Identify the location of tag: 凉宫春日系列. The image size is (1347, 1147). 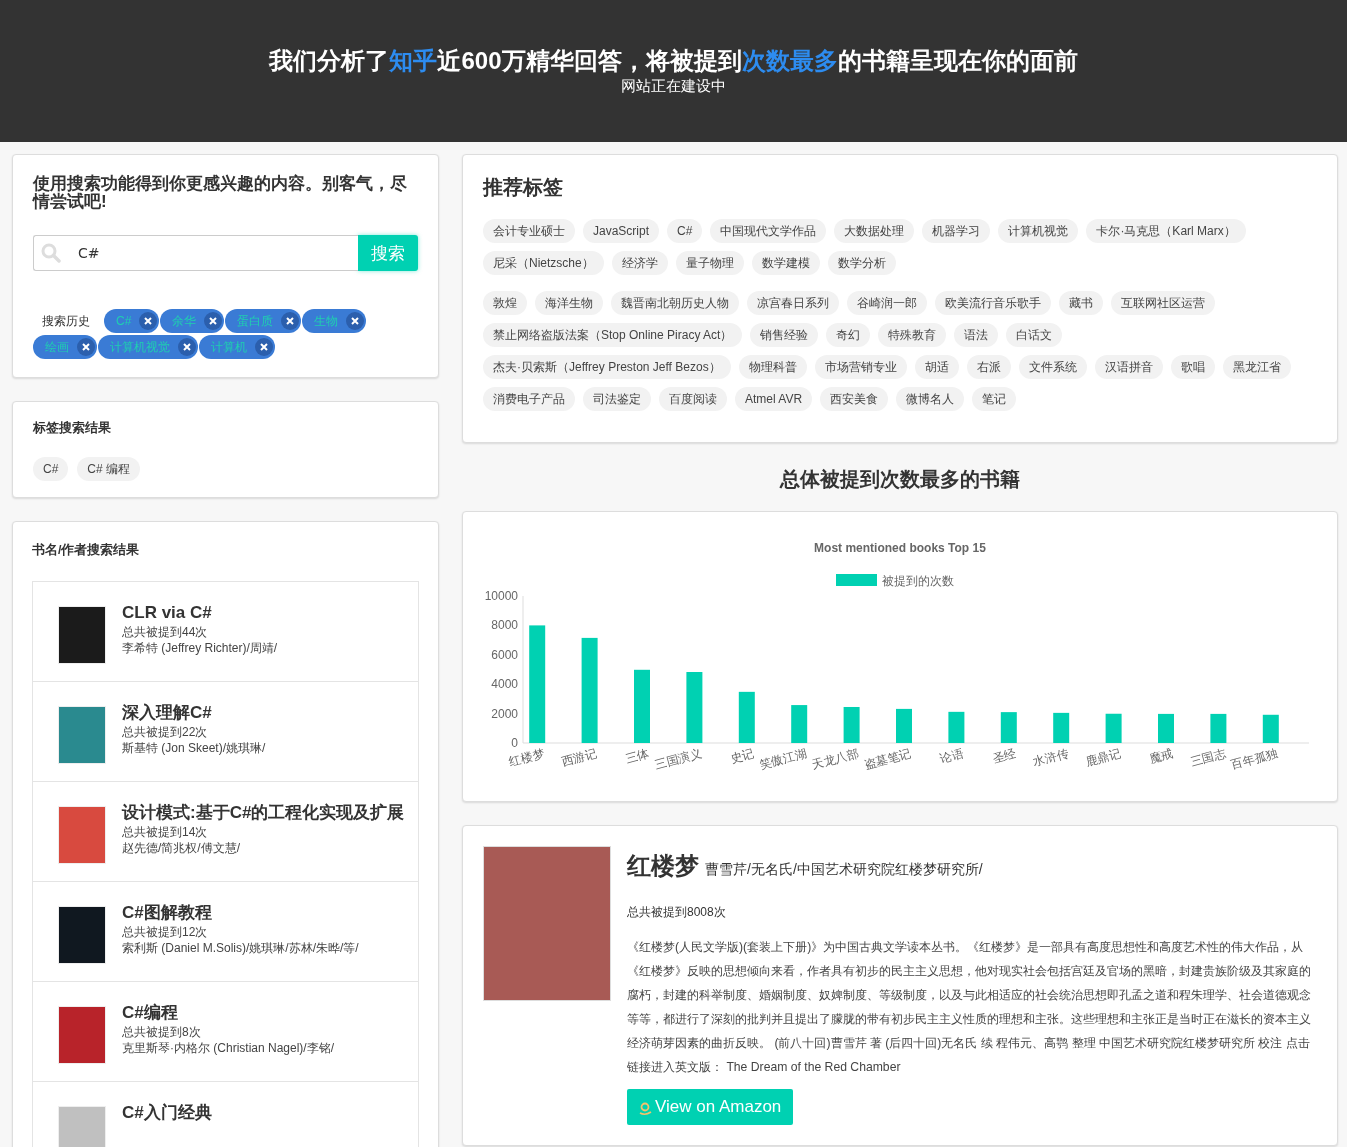
(793, 303).